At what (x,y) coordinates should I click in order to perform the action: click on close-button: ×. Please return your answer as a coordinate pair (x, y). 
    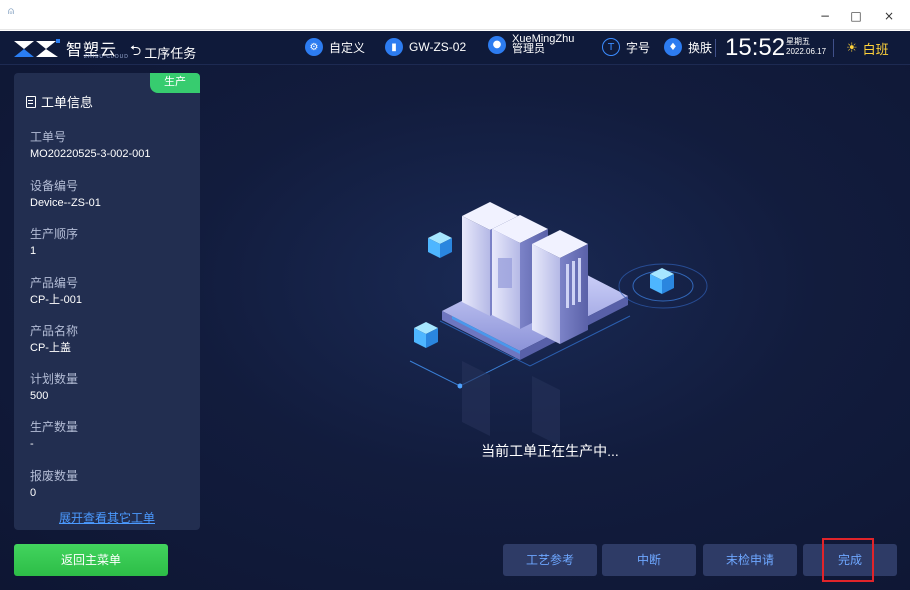
    Looking at the image, I should click on (889, 16).